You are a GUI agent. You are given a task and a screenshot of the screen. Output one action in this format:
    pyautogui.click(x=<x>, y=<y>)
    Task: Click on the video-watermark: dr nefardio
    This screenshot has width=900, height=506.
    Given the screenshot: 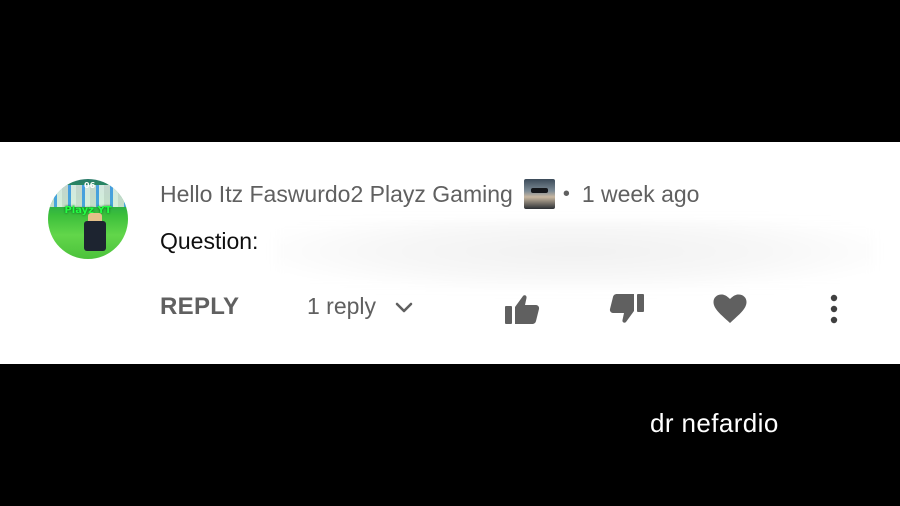 What is the action you would take?
    pyautogui.click(x=714, y=423)
    